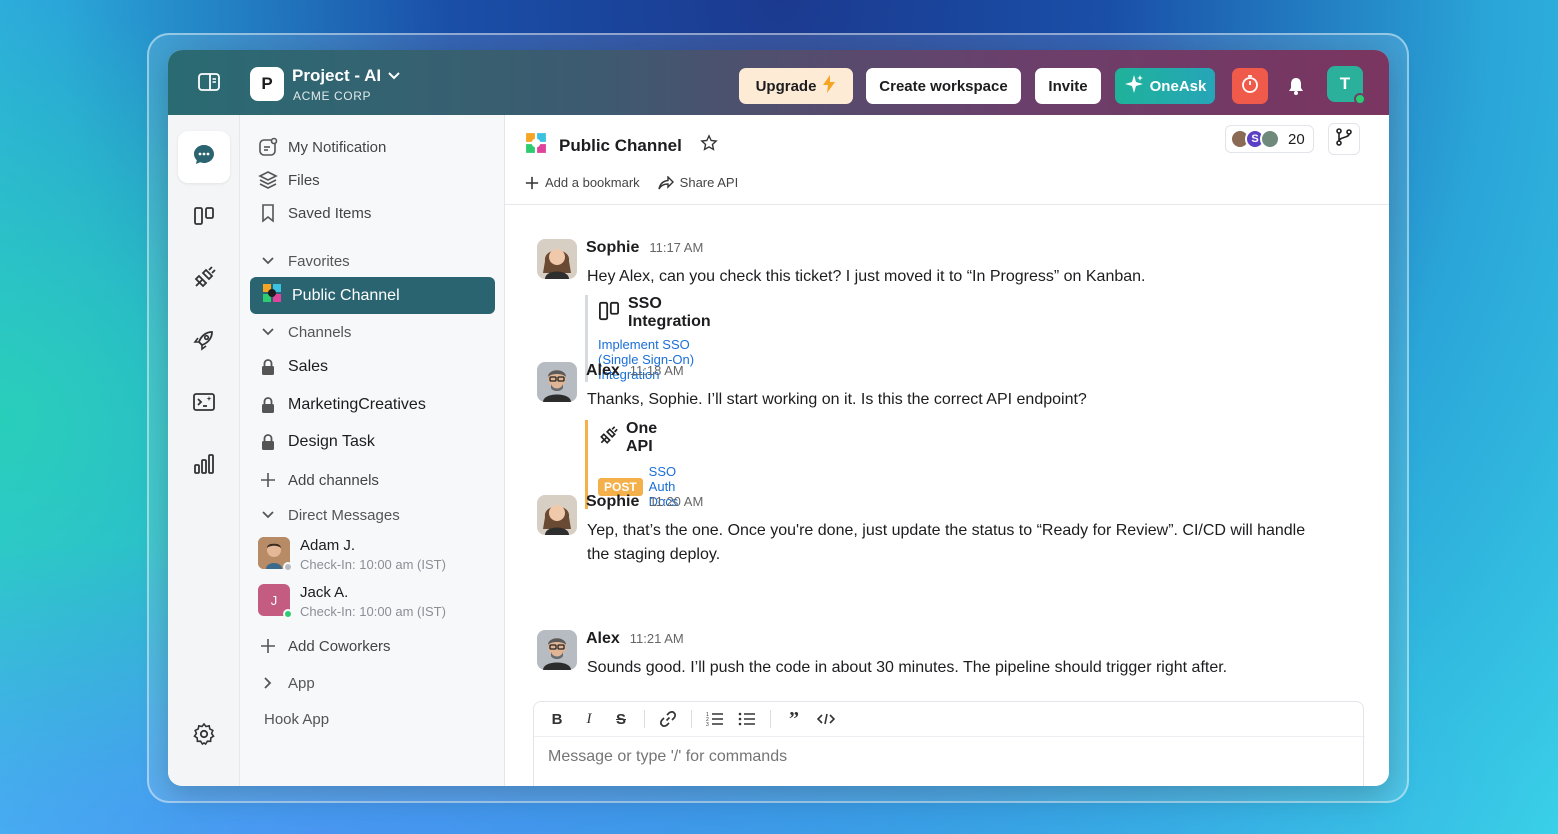  What do you see at coordinates (1134, 86) in the screenshot?
I see `sparkle-icon` at bounding box center [1134, 86].